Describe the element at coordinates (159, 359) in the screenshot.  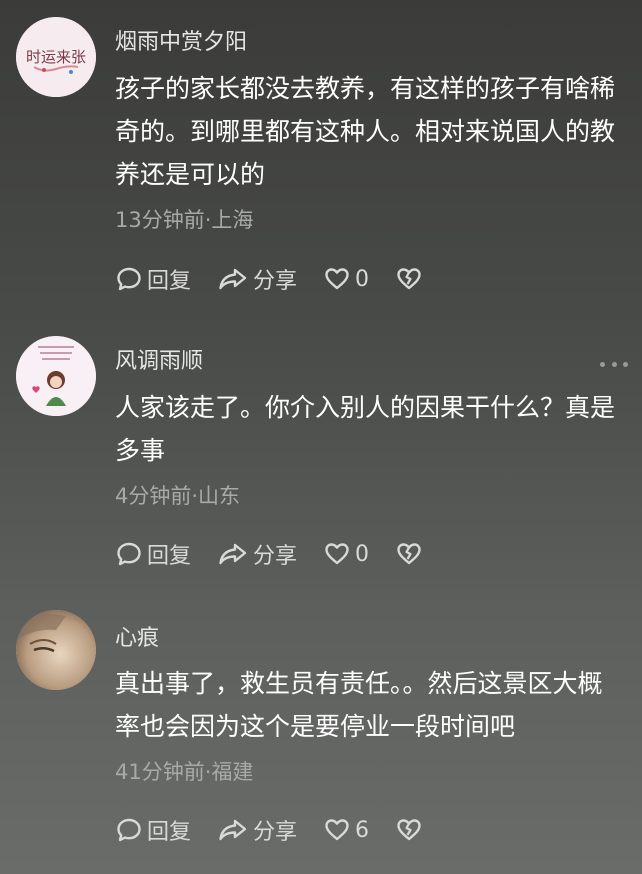
I see `username: 风调雨顺` at that location.